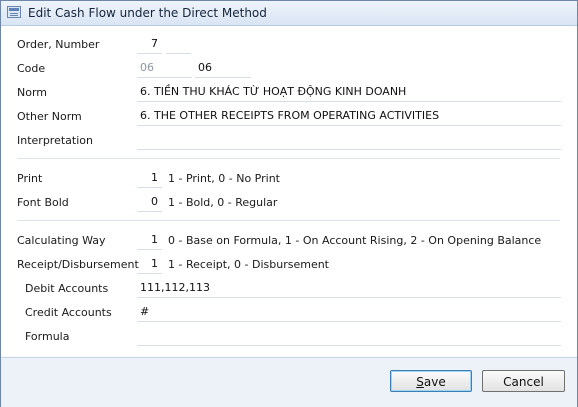 This screenshot has width=578, height=407. Describe the element at coordinates (67, 288) in the screenshot. I see `debit-accounts-label: Debit Accounts` at that location.